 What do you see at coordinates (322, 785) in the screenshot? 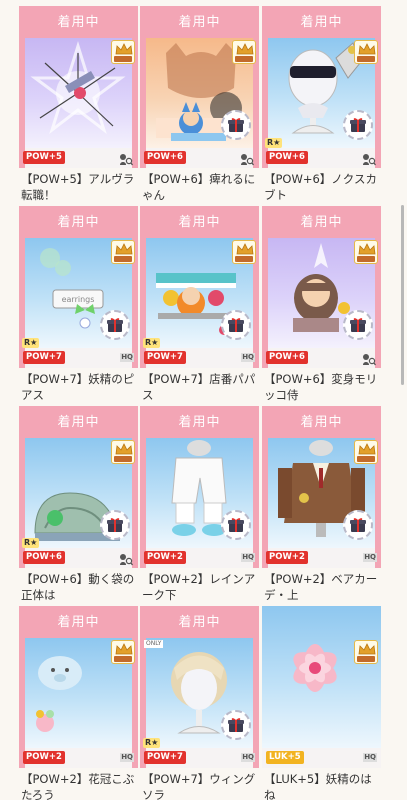
I see `item-caption: 【LUK+5】妖精のはね` at bounding box center [322, 785].